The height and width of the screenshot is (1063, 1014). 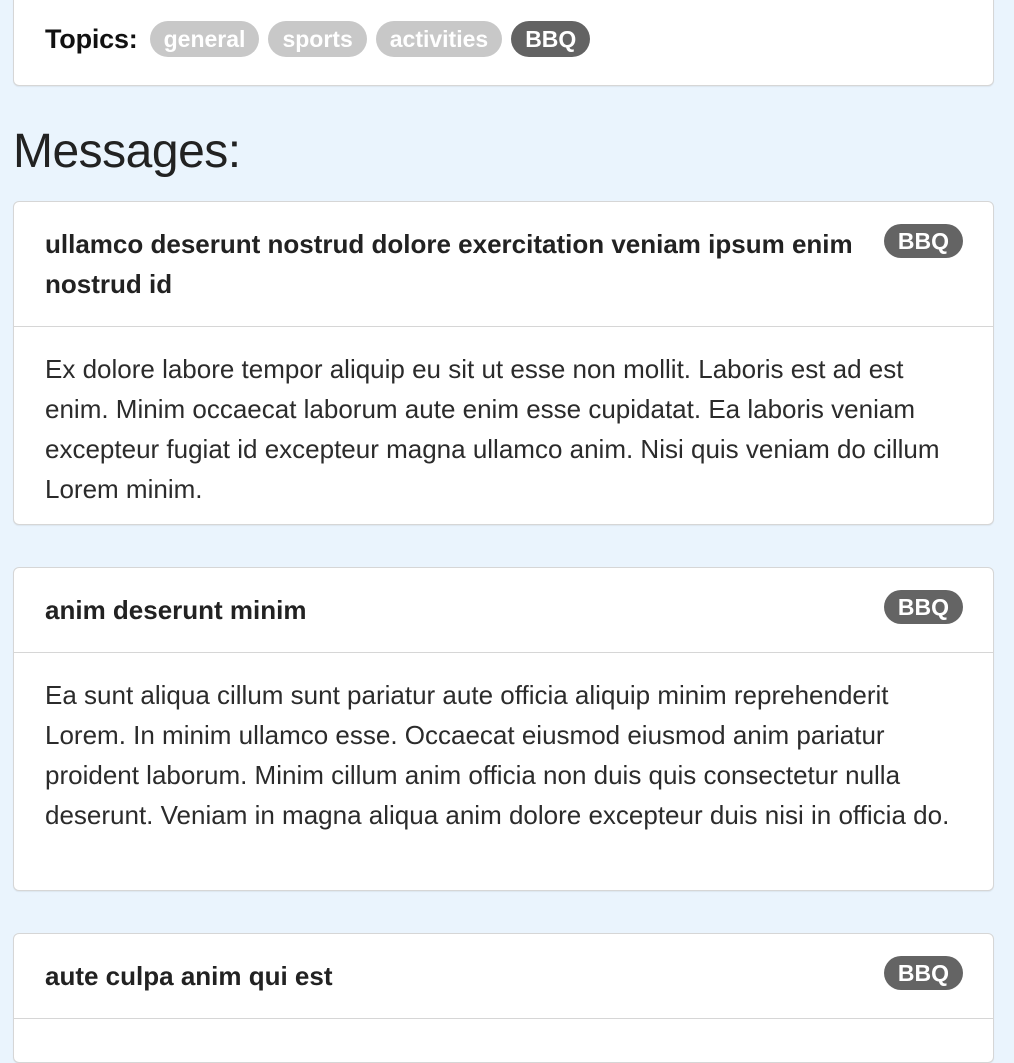 I want to click on topics-label: Topics:, so click(x=91, y=38).